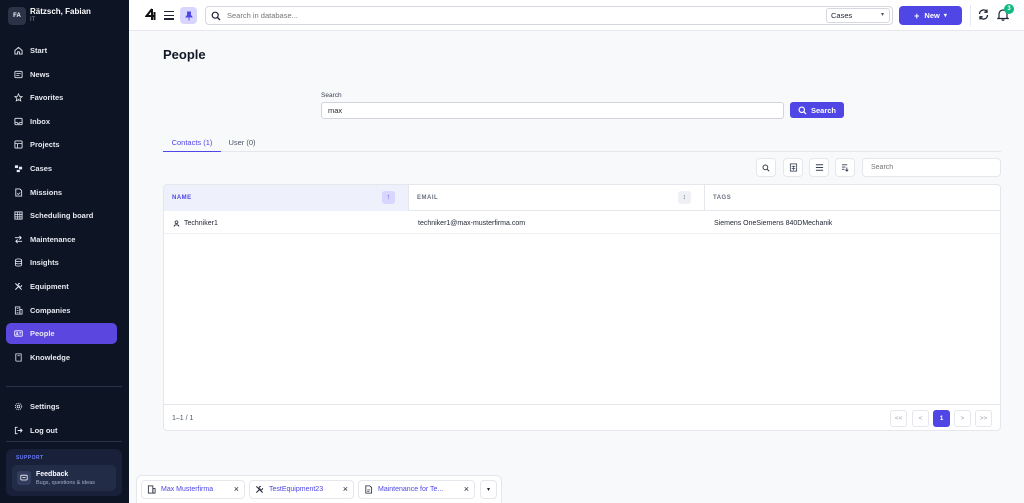 The image size is (1024, 503). Describe the element at coordinates (64, 478) in the screenshot. I see `feedback-button: Feedback Bugs, questions & ideas` at that location.